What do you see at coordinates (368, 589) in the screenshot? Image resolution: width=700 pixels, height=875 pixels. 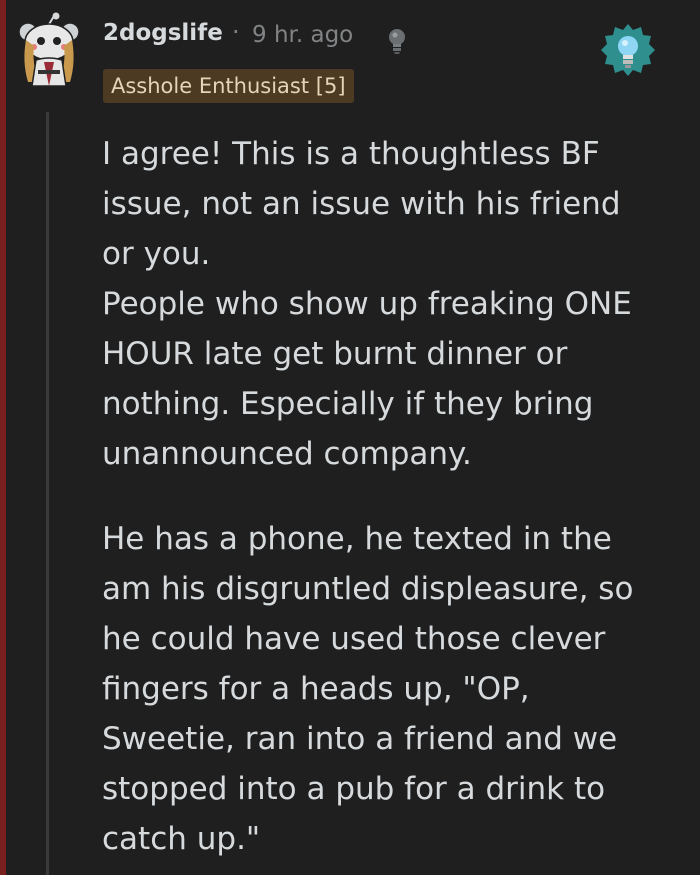 I see `comment-line: am his disgruntled displeasure, so` at bounding box center [368, 589].